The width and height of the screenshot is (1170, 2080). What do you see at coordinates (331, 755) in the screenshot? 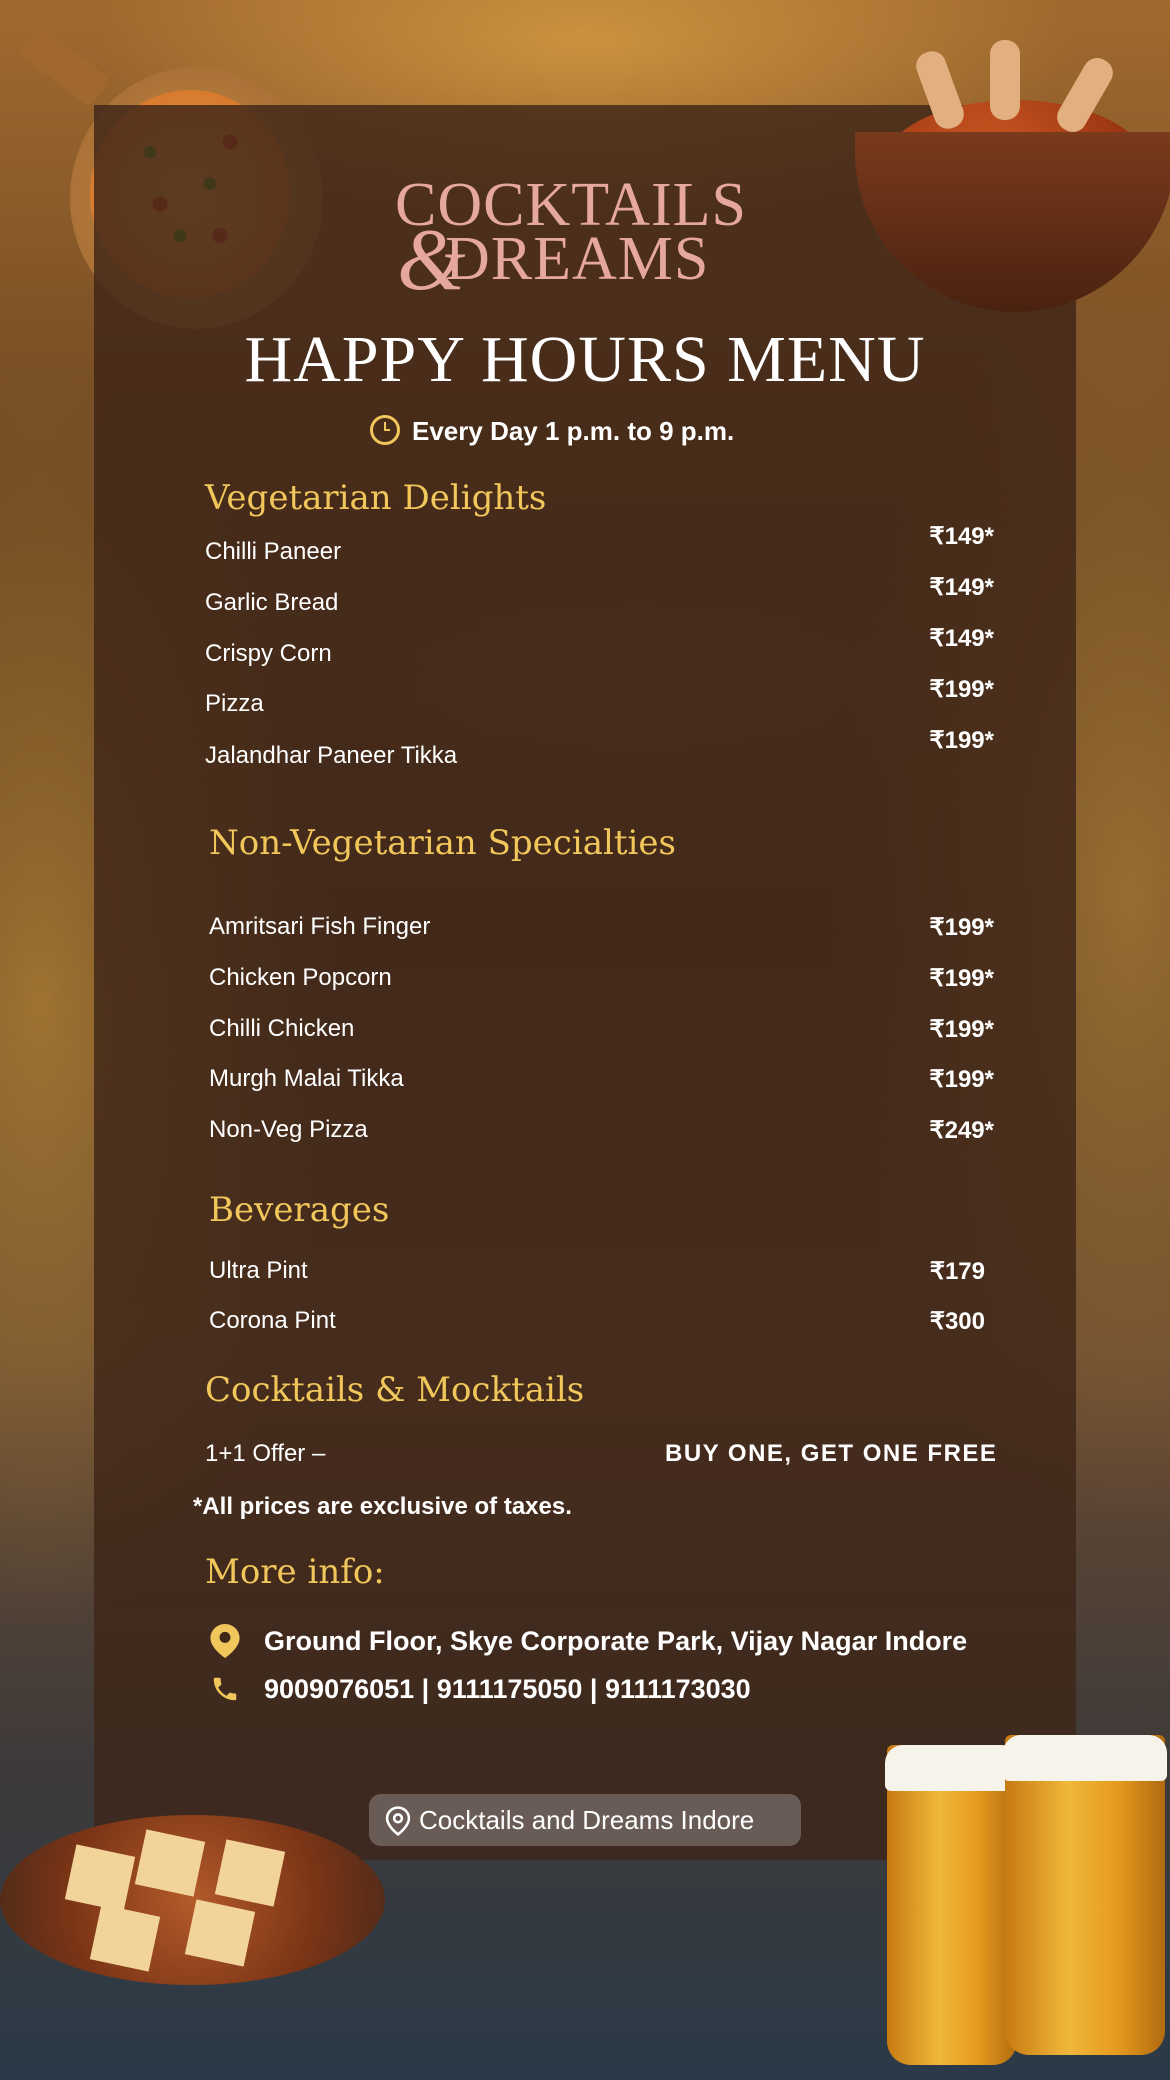
I see `menu-item-name: Jalandhar Paneer Tikka` at bounding box center [331, 755].